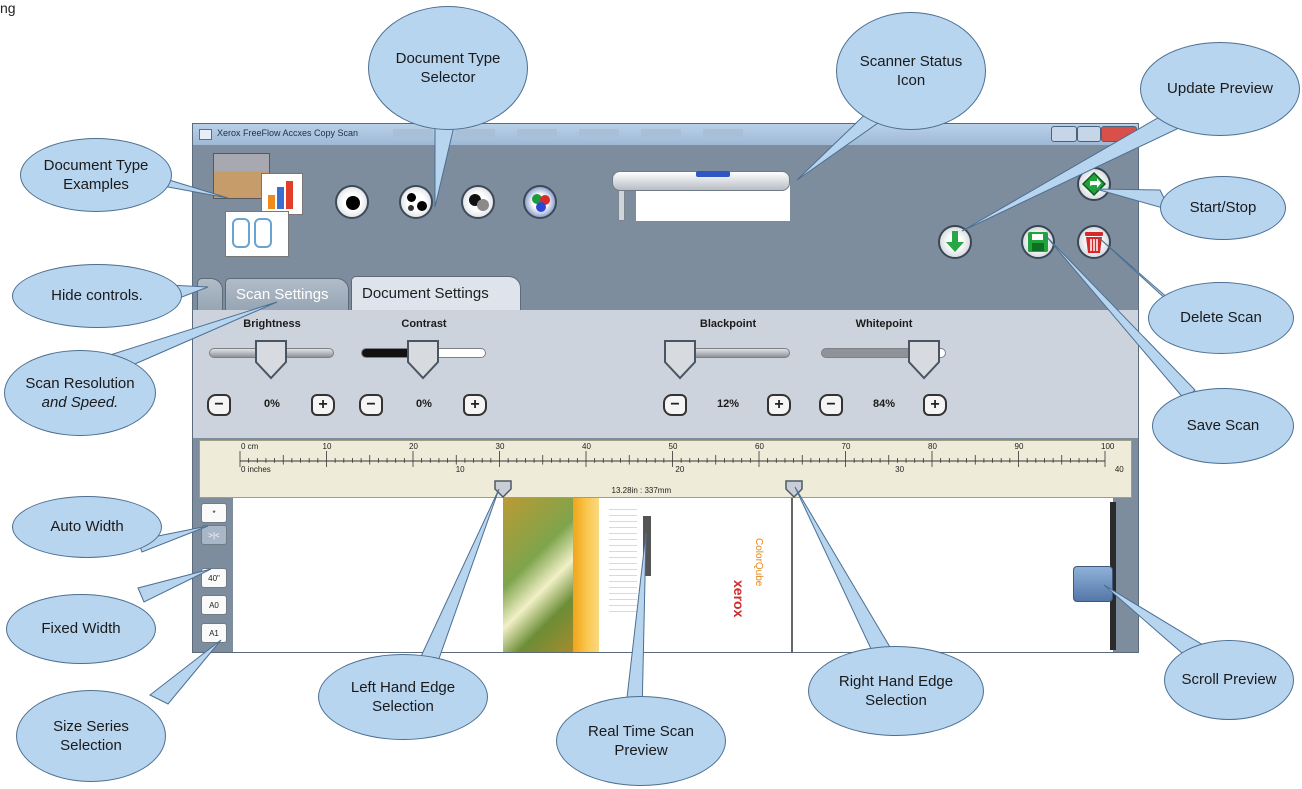 The image size is (1302, 789). I want to click on doc-type-color-button, so click(540, 202).